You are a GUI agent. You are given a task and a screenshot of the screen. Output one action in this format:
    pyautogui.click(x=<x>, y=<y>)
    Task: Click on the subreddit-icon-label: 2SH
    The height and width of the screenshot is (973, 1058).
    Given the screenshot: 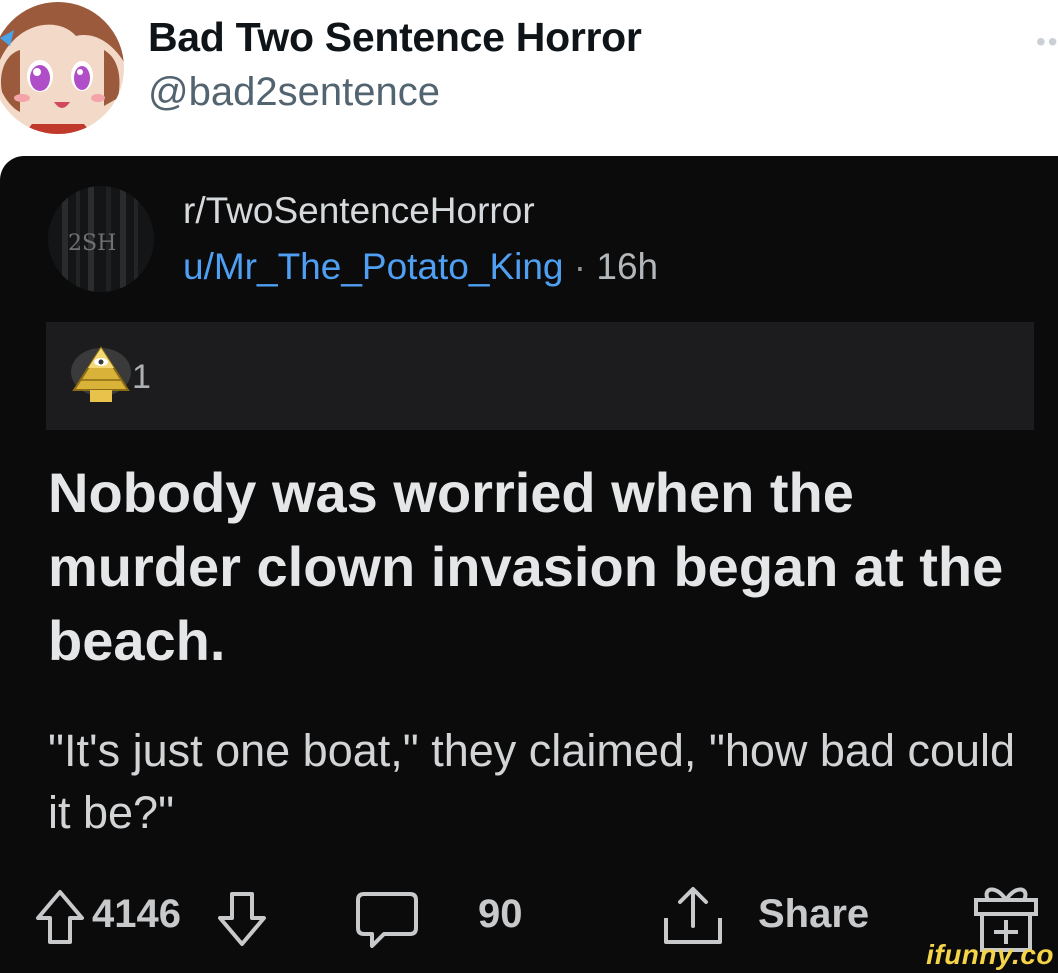 What is the action you would take?
    pyautogui.click(x=92, y=243)
    